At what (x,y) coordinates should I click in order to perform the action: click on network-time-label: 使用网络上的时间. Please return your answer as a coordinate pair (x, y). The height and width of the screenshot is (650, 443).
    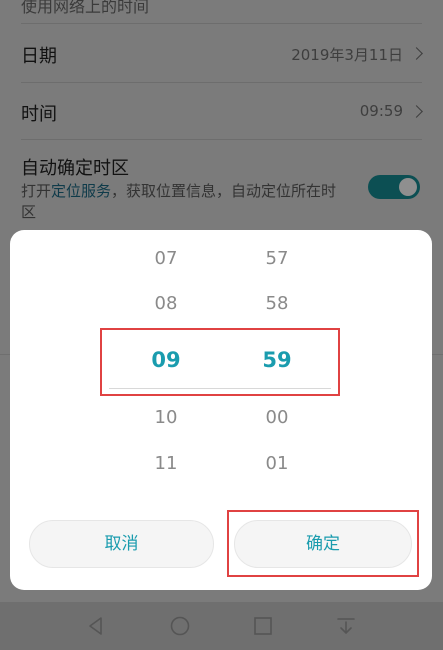
    Looking at the image, I should click on (85, 8).